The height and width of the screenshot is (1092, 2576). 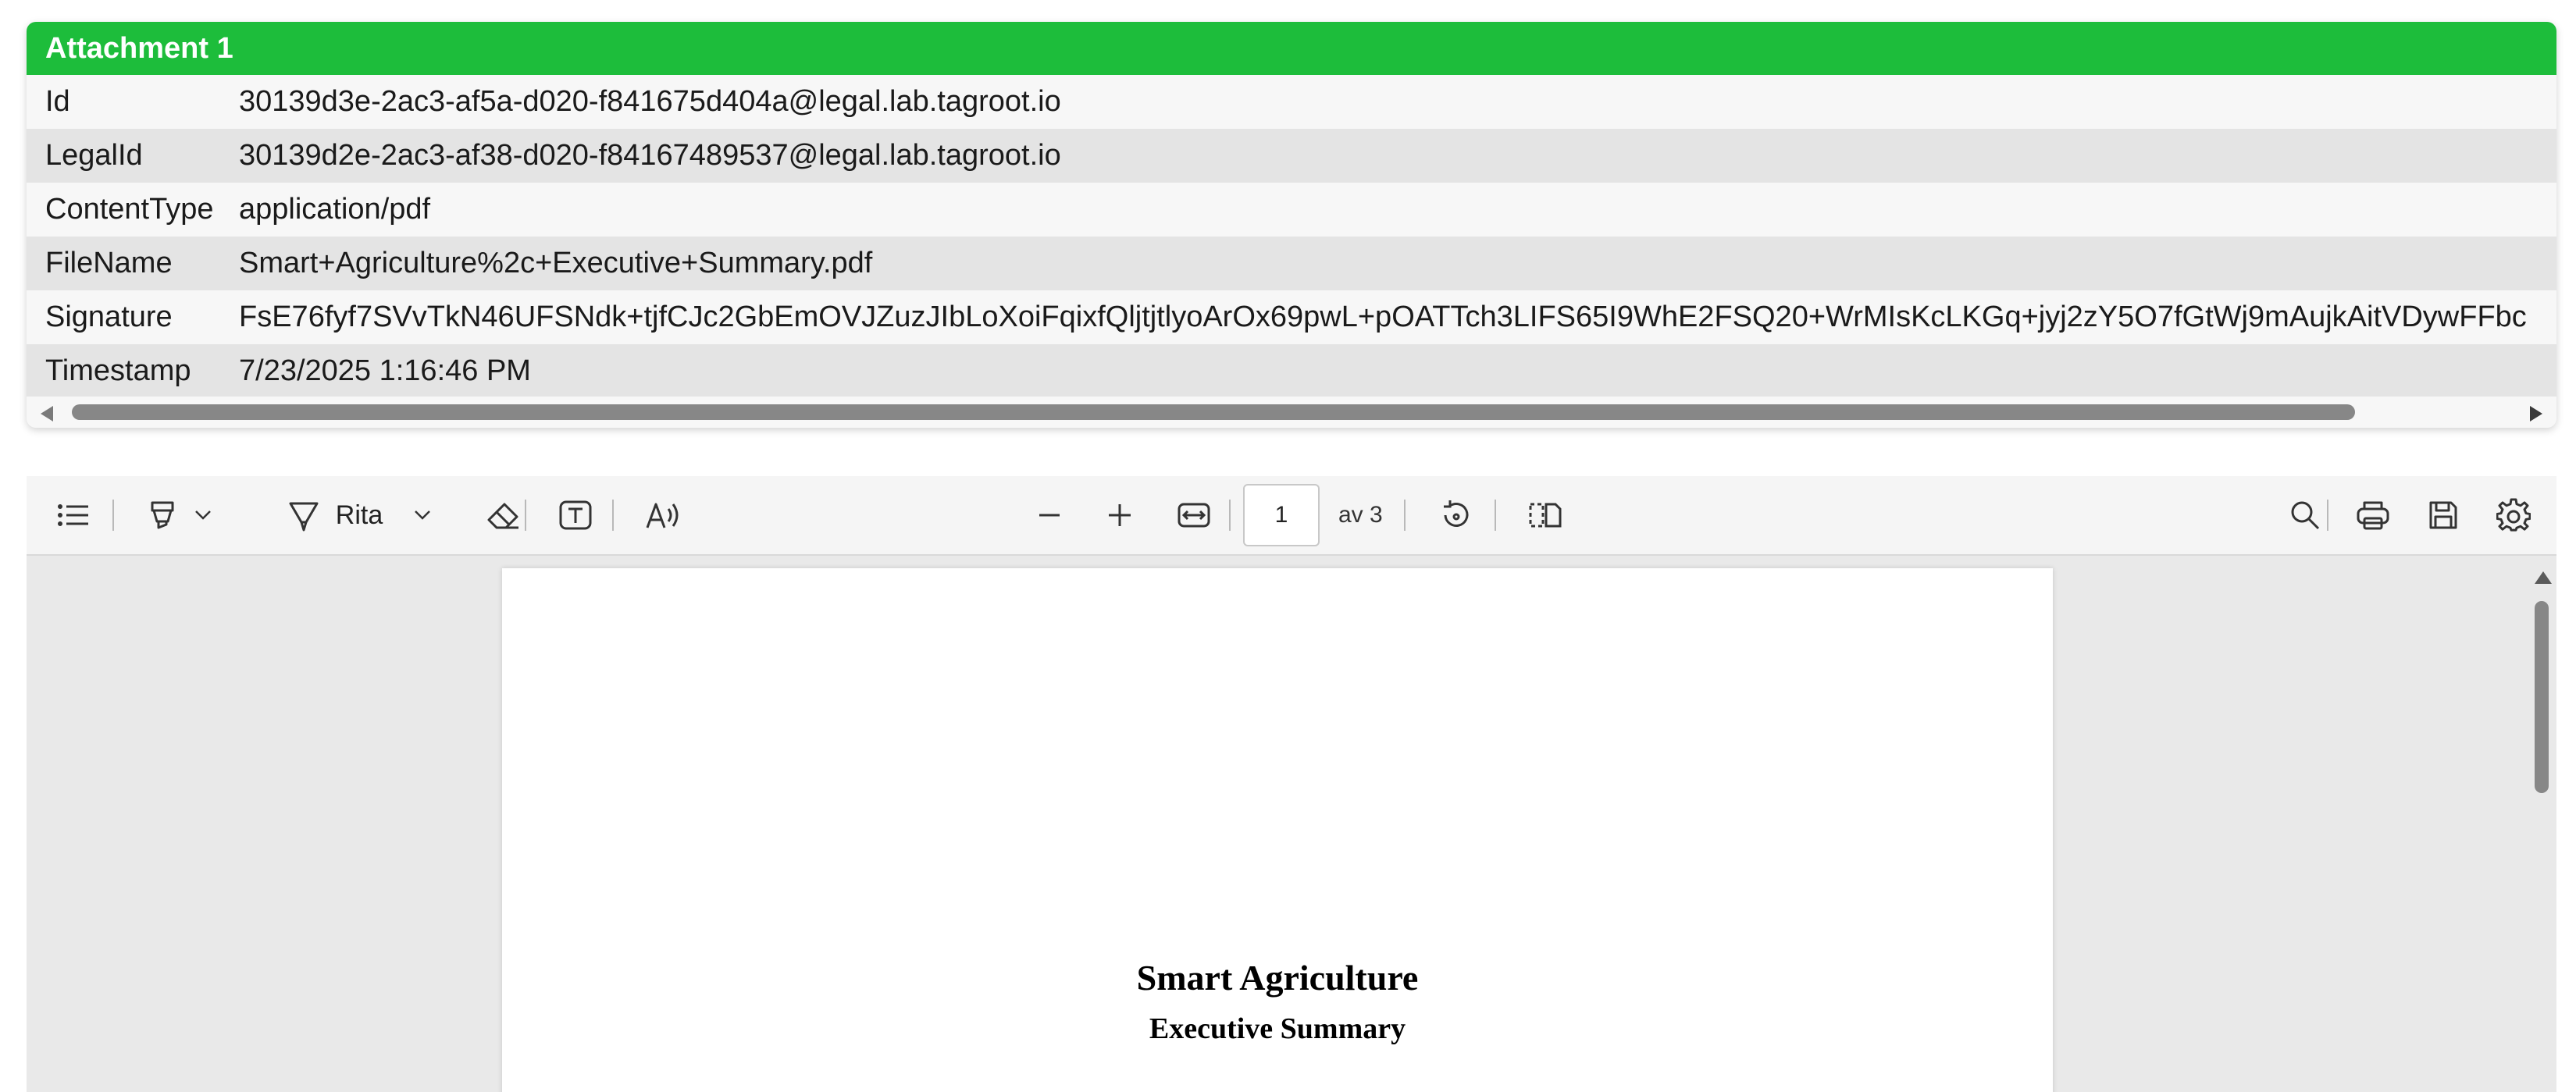 What do you see at coordinates (575, 515) in the screenshot?
I see `text-box-icon` at bounding box center [575, 515].